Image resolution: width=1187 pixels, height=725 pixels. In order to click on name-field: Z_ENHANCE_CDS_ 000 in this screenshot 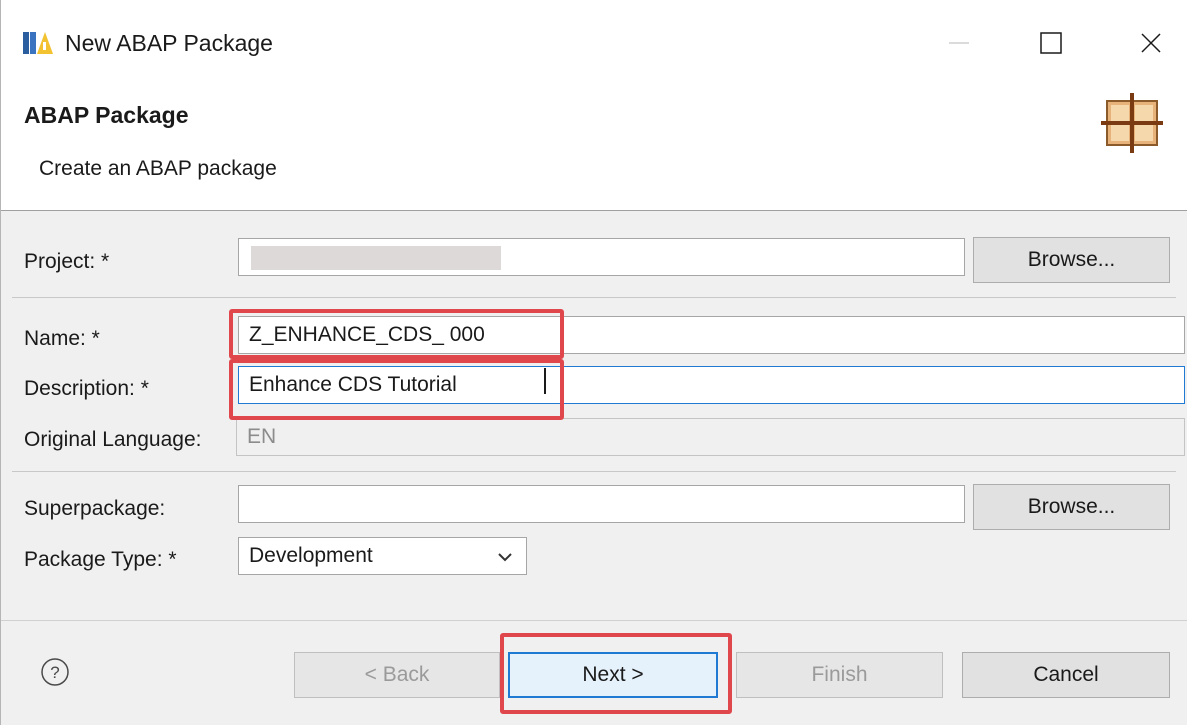, I will do `click(711, 335)`.